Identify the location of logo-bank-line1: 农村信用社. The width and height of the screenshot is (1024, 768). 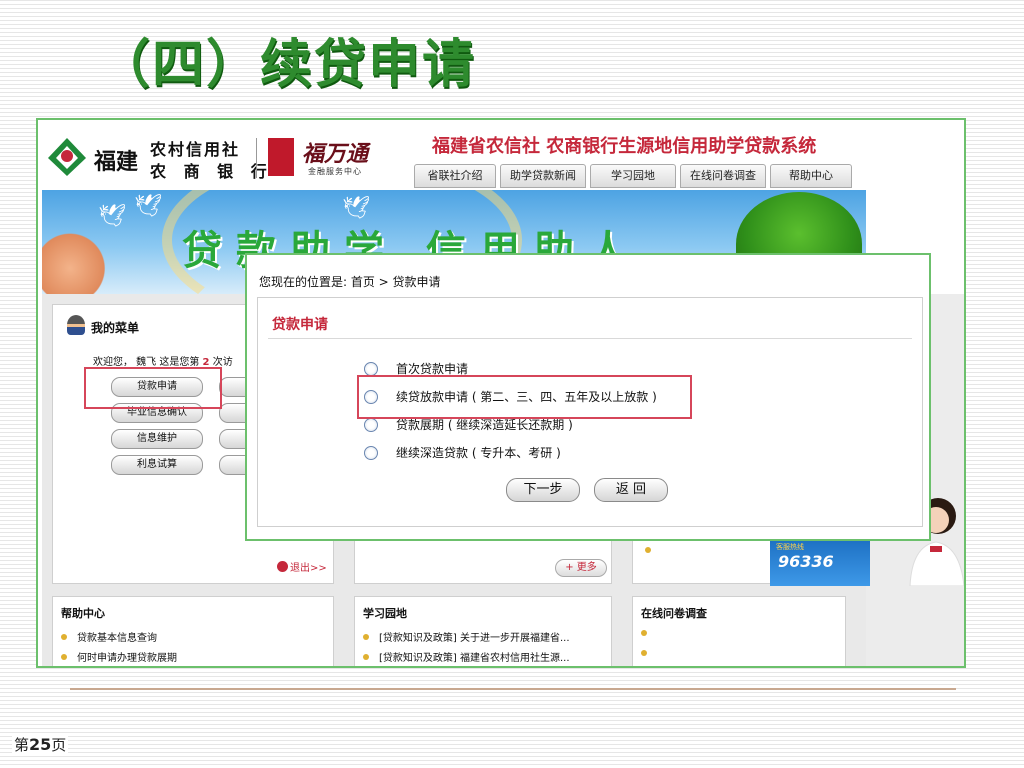
(195, 149).